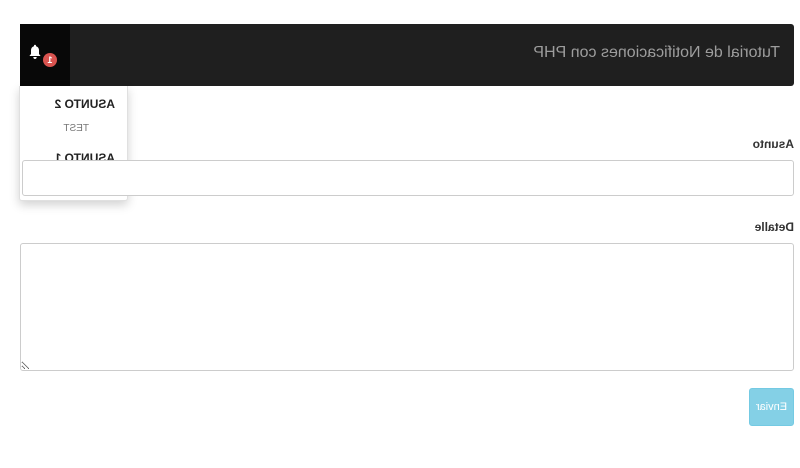 The height and width of the screenshot is (468, 800). What do you see at coordinates (774, 227) in the screenshot?
I see `detalle-label: Detalle` at bounding box center [774, 227].